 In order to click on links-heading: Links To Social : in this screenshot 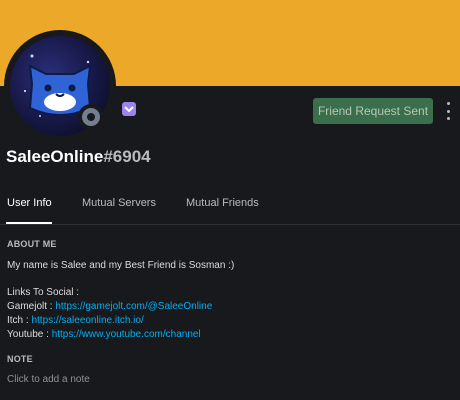, I will do `click(43, 292)`.